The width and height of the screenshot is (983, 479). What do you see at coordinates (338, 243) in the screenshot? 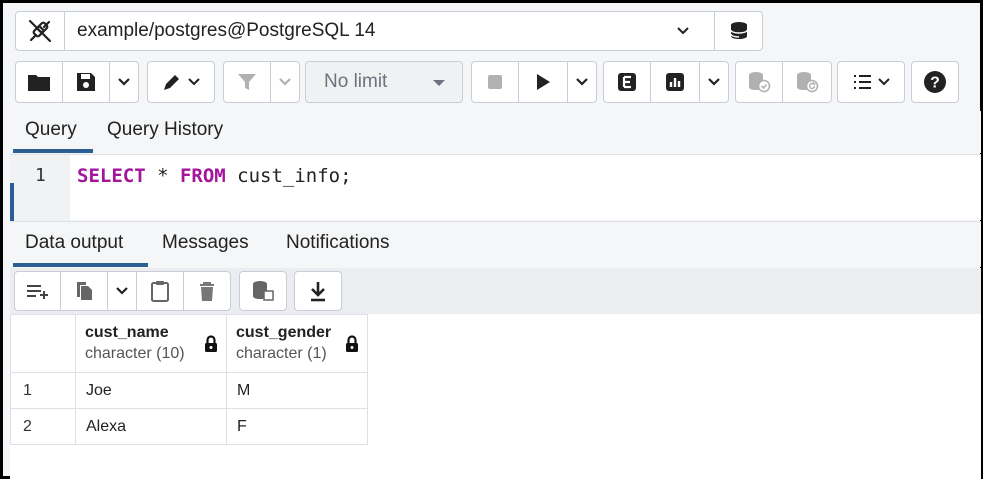
I see `tab-notifications: Notifications` at bounding box center [338, 243].